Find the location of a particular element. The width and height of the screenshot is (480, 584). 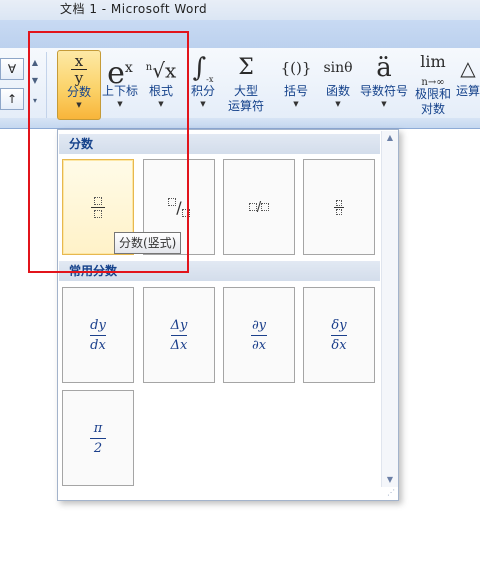

limit-icon: lim n→∞ is located at coordinates (433, 70).